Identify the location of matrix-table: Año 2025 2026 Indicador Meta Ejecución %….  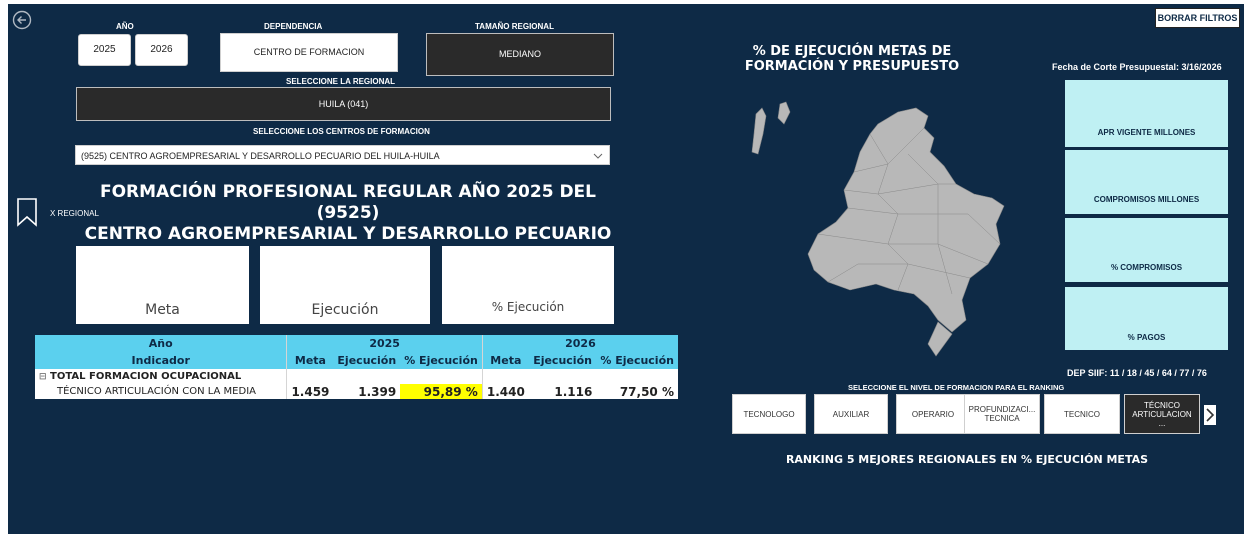
(356, 367).